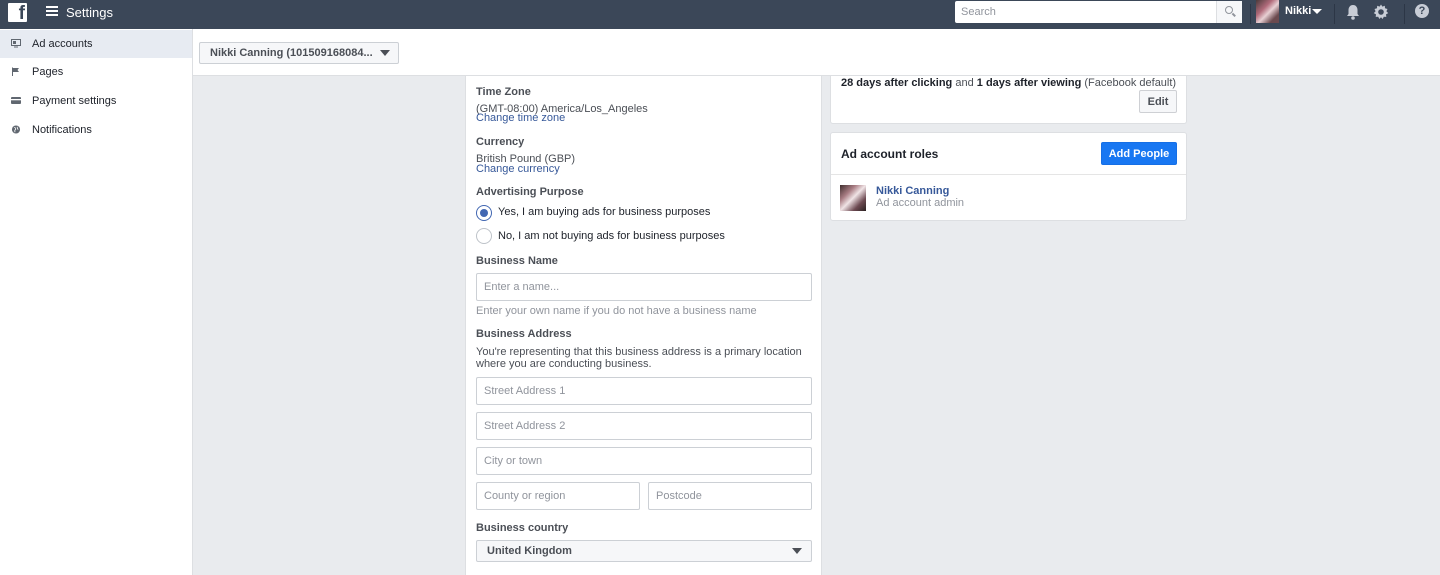 The height and width of the screenshot is (575, 1440). I want to click on ad-accounts-icon, so click(16, 43).